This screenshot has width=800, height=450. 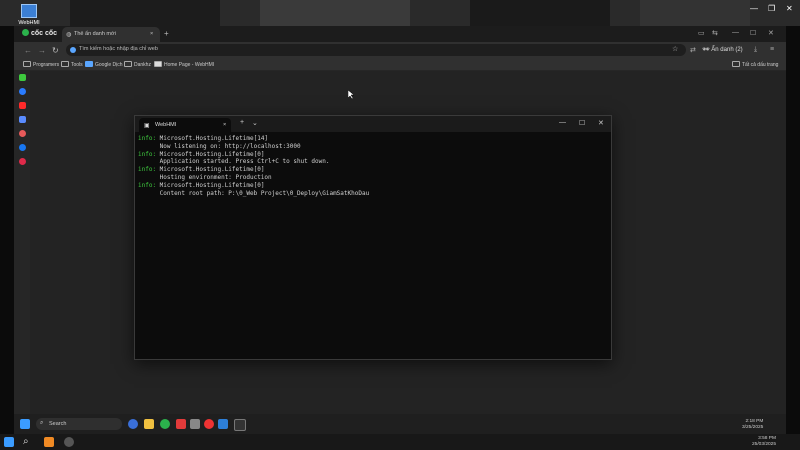 What do you see at coordinates (118, 49) in the screenshot?
I see `address-placeholder: Tìm kiếm hoặc nhập địa chỉ web` at bounding box center [118, 49].